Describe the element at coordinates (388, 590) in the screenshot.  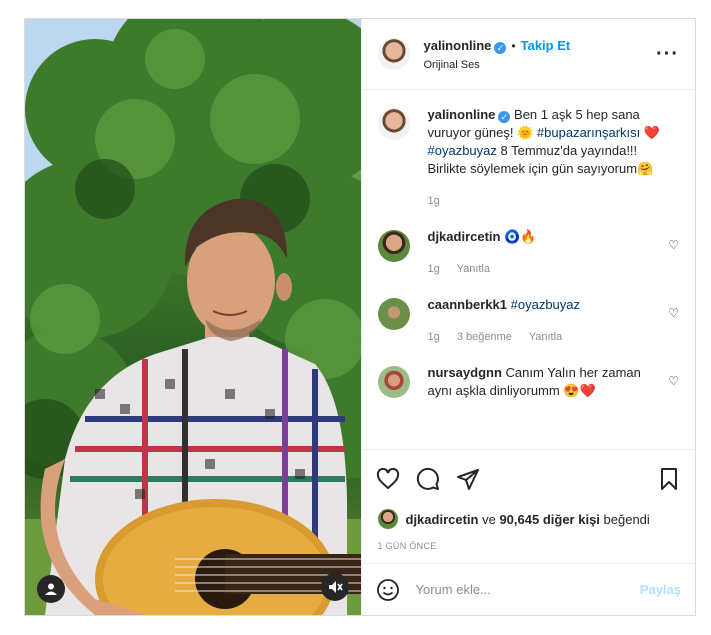
I see `emoji-icon` at that location.